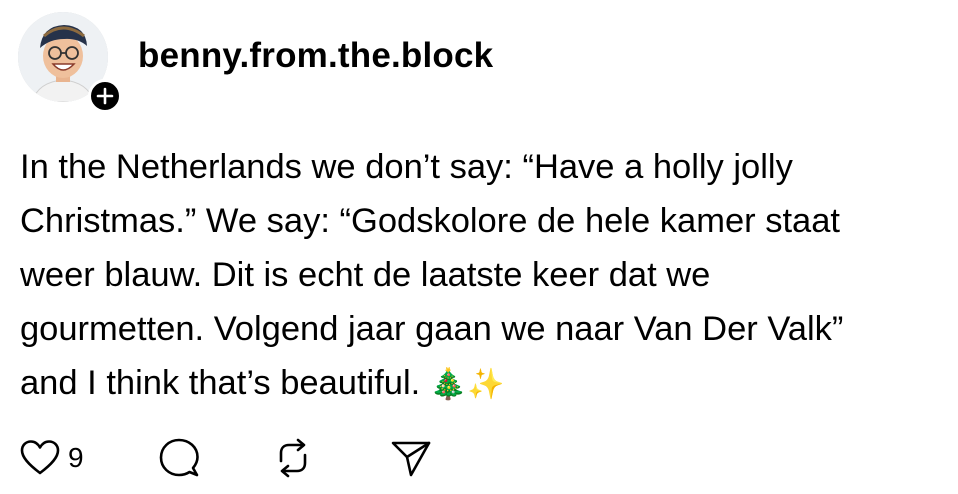 Image resolution: width=958 pixels, height=494 pixels. I want to click on plus-icon, so click(105, 96).